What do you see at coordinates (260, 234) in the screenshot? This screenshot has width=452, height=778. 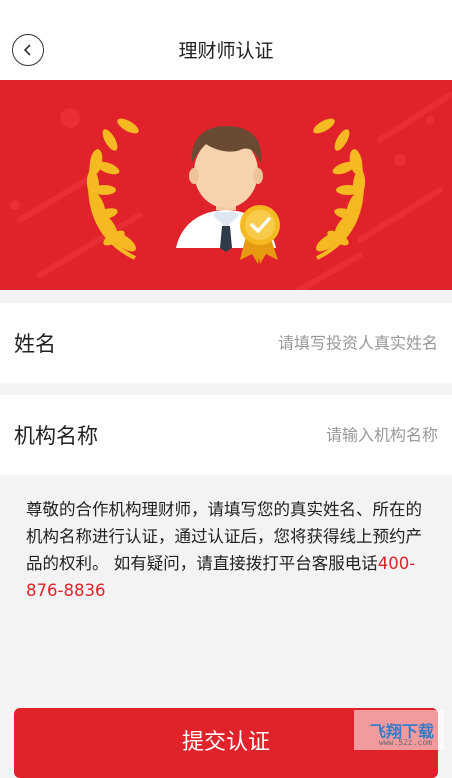 I see `certified-badge-icon` at bounding box center [260, 234].